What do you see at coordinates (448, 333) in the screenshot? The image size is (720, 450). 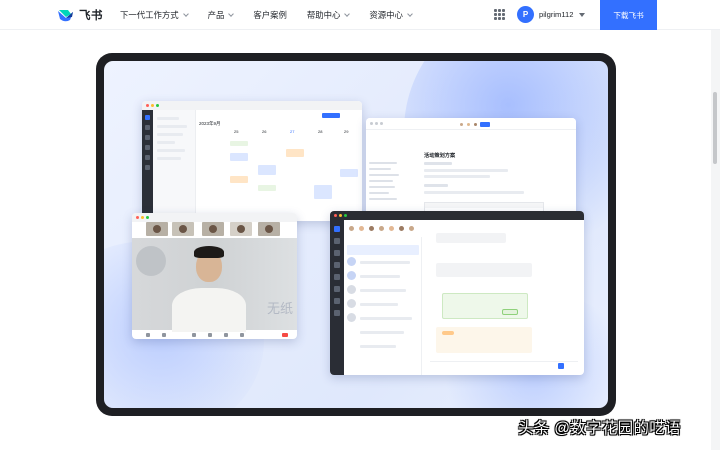 I see `chat-tag` at bounding box center [448, 333].